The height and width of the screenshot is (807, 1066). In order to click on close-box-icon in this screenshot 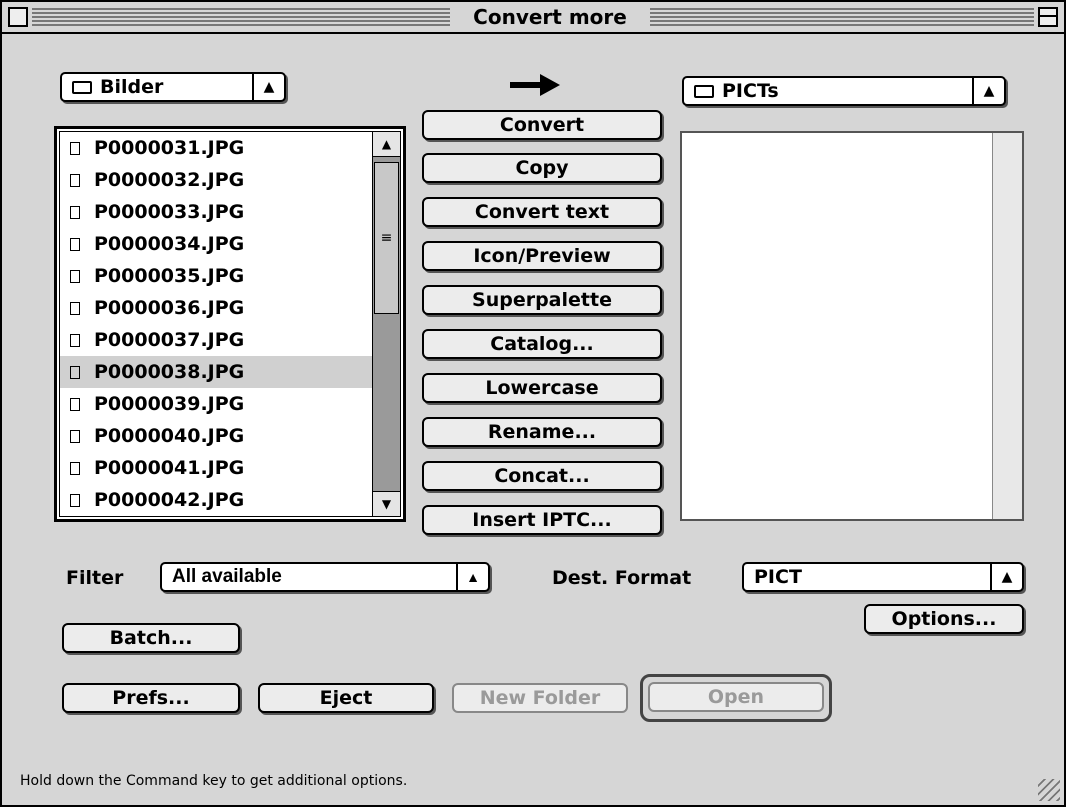, I will do `click(18, 17)`.